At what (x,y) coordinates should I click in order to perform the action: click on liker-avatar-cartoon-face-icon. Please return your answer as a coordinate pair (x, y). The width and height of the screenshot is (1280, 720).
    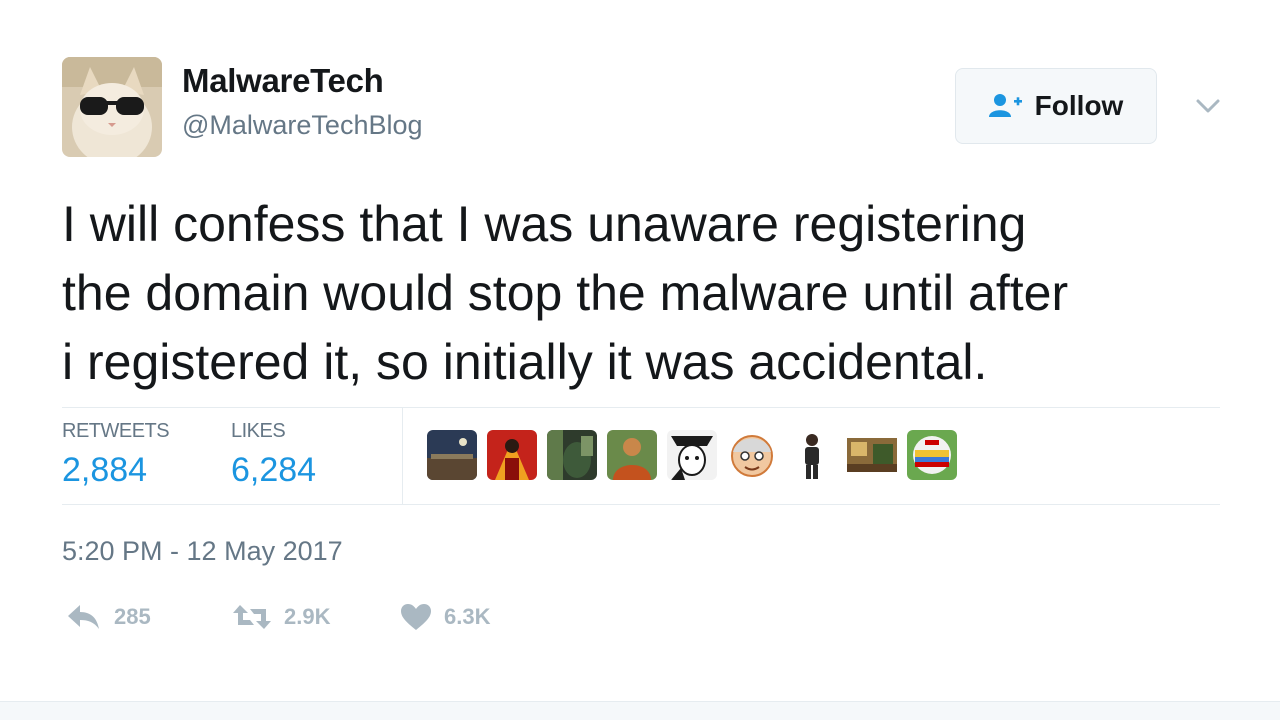
    Looking at the image, I should click on (752, 455).